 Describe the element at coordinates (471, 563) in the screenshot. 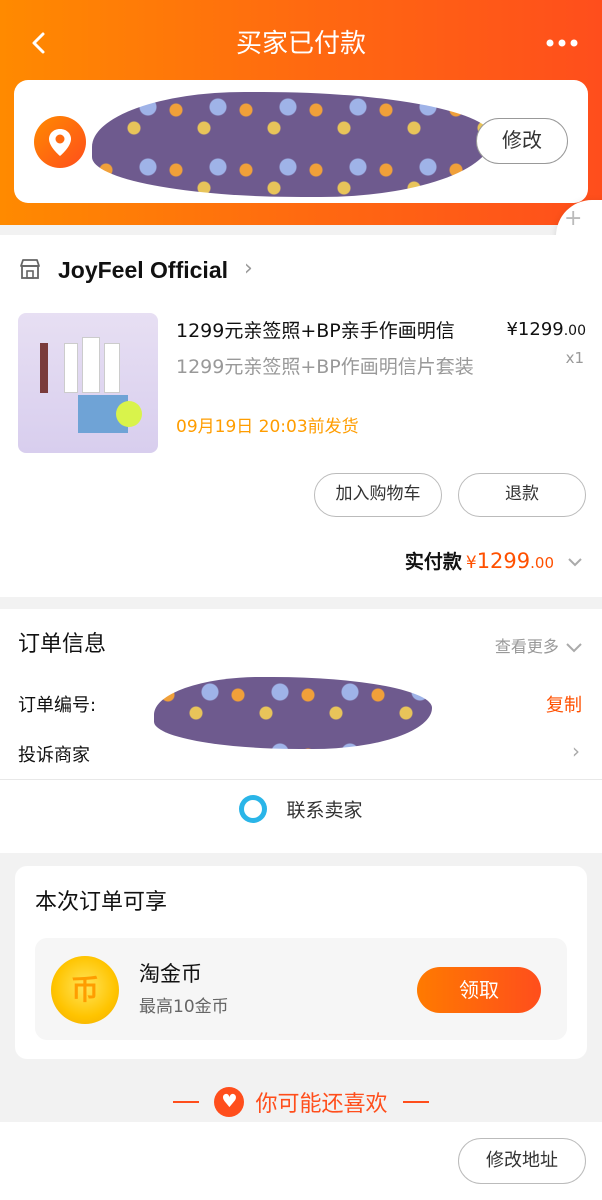

I see `paid-yen: ¥` at that location.